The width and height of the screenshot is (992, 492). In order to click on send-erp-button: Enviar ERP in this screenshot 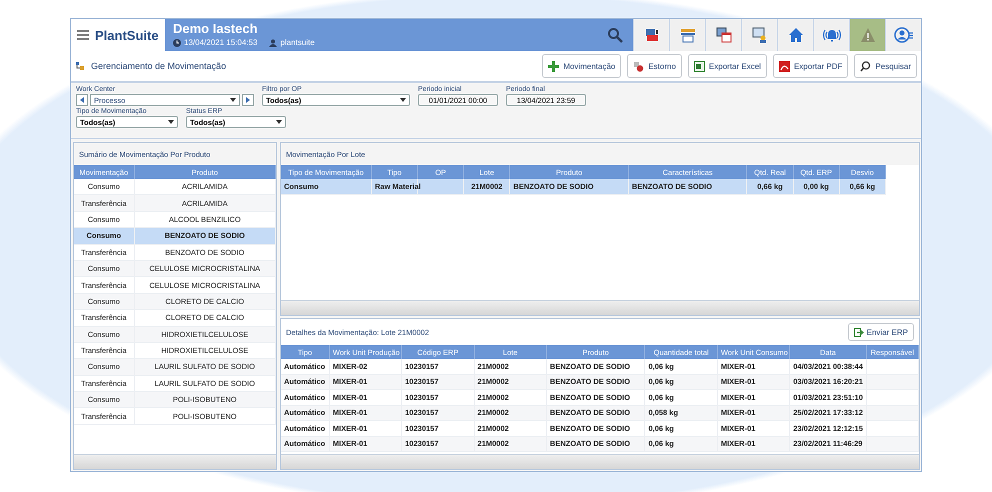, I will do `click(881, 332)`.